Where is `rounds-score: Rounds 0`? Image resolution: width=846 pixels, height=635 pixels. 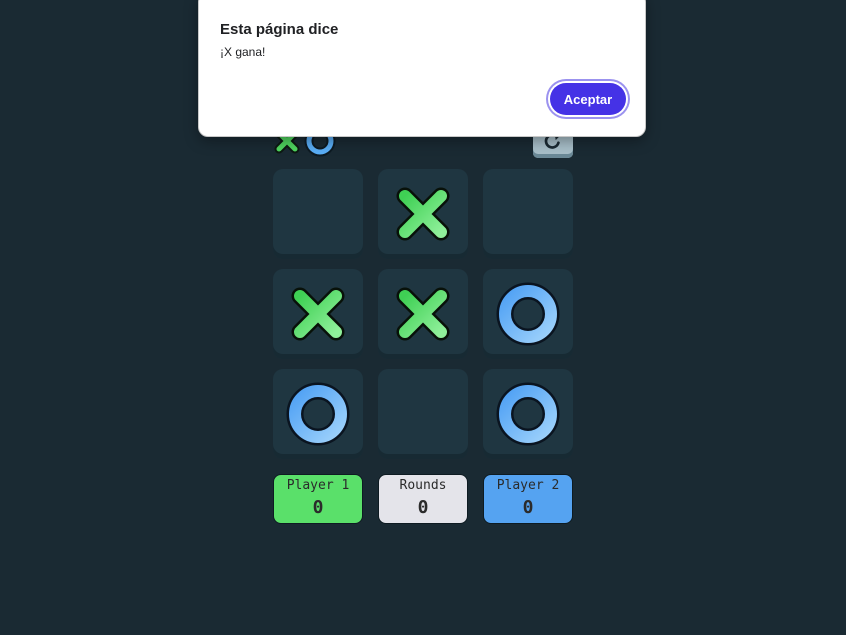
rounds-score: Rounds 0 is located at coordinates (423, 499).